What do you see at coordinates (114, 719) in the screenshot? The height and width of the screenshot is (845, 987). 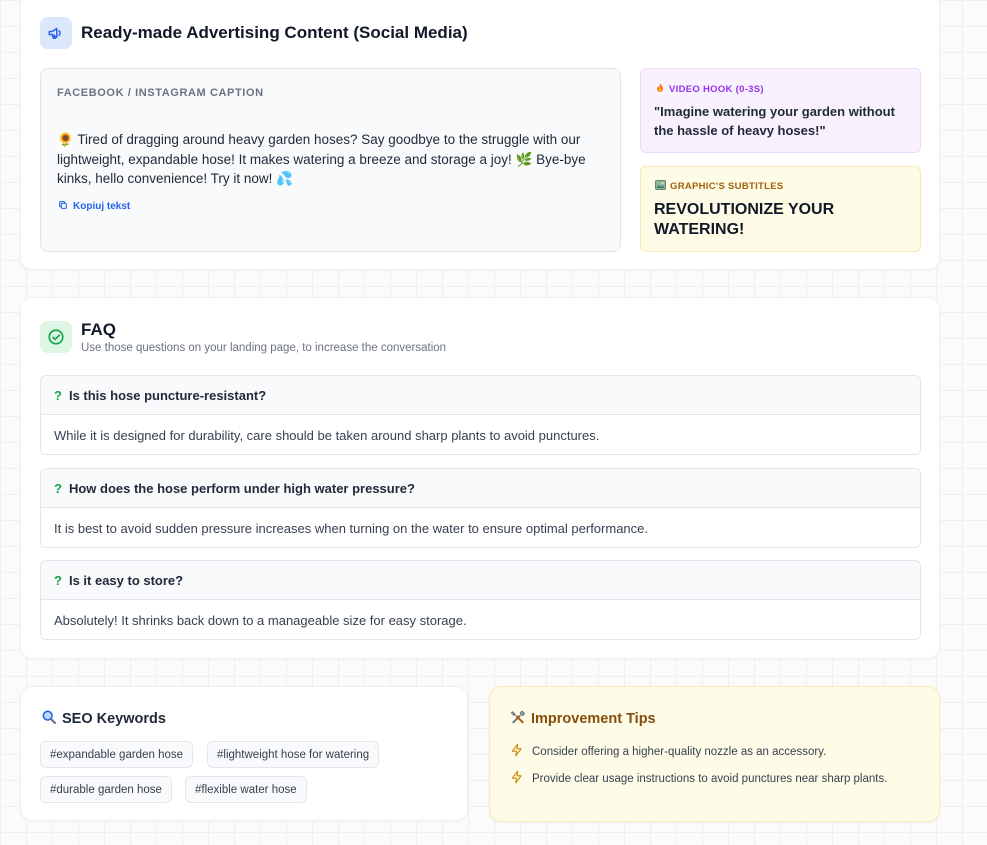 I see `seo-title: SEO Keywords` at bounding box center [114, 719].